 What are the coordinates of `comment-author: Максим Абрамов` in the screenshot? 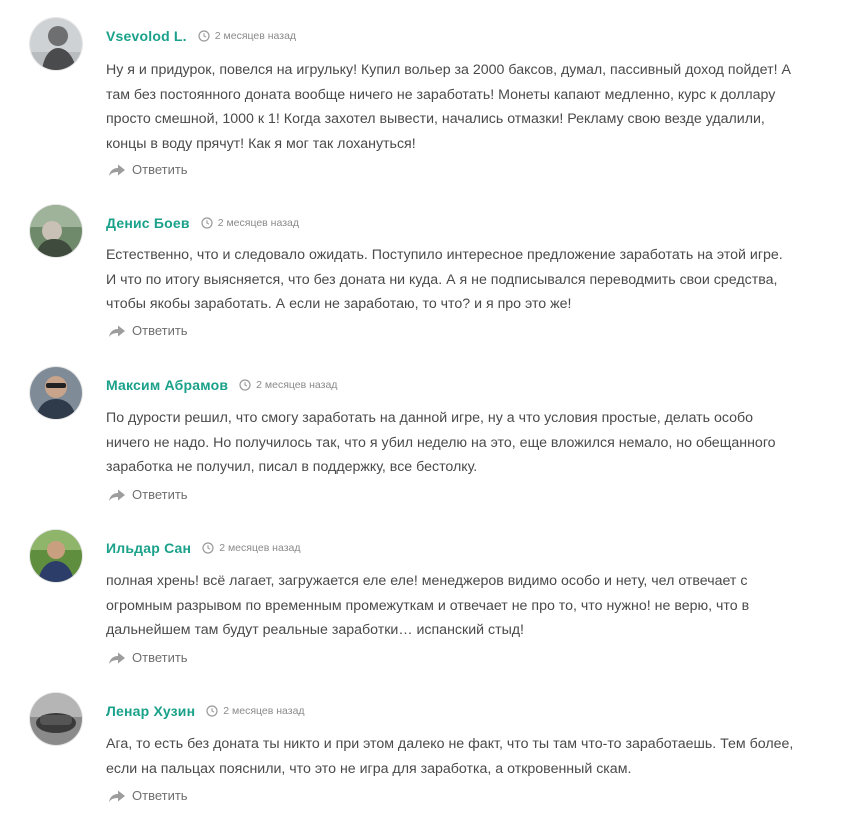 It's located at (167, 385).